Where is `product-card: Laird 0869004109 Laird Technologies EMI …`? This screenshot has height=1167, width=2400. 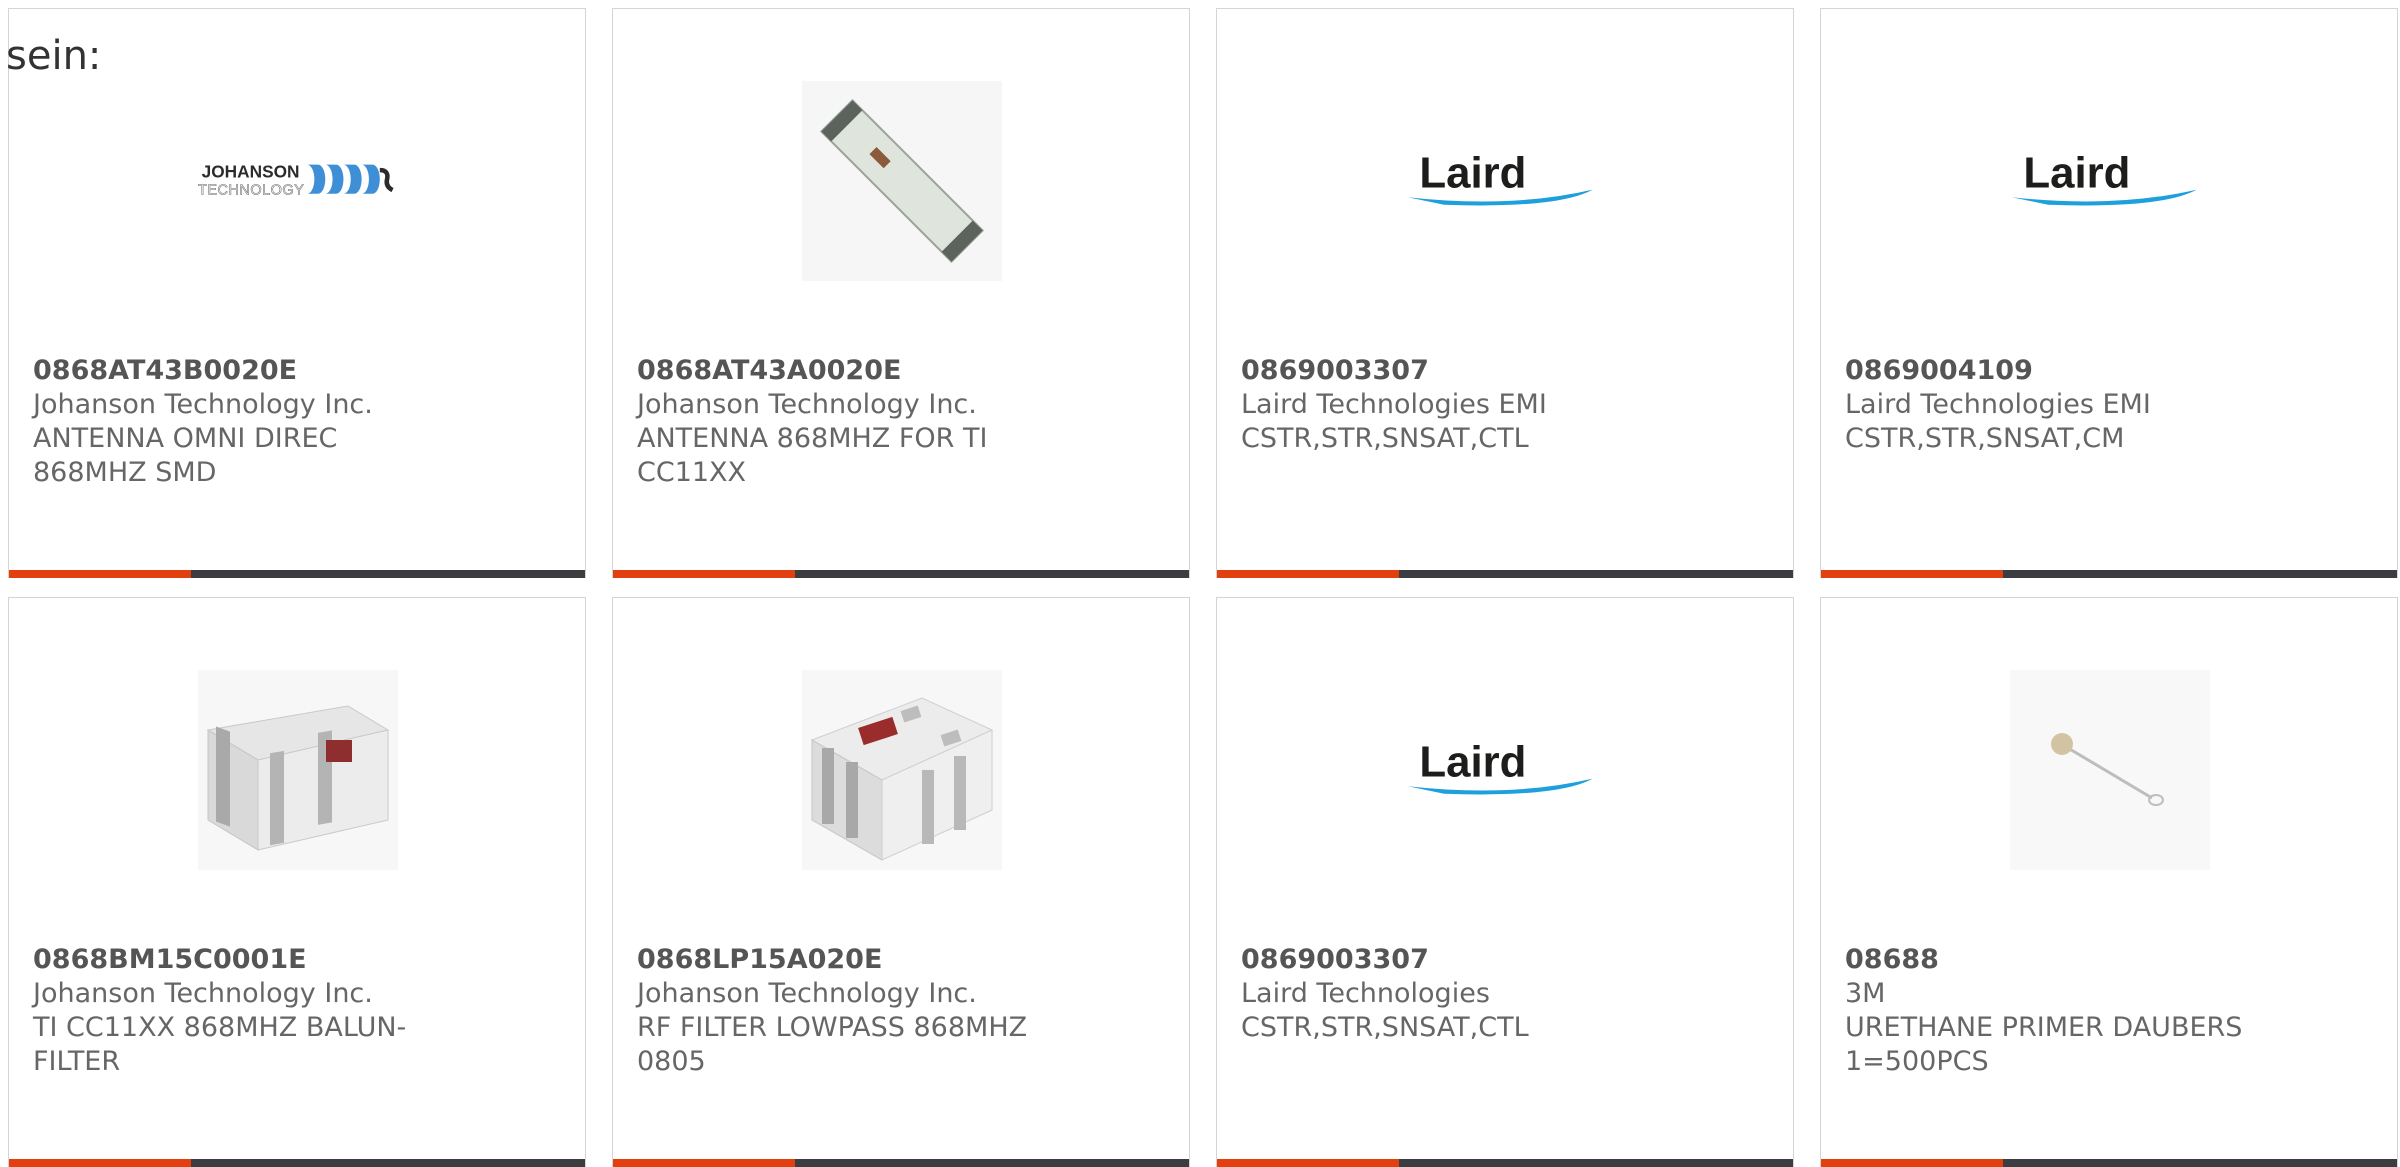 product-card: Laird 0869004109 Laird Technologies EMI … is located at coordinates (2109, 293).